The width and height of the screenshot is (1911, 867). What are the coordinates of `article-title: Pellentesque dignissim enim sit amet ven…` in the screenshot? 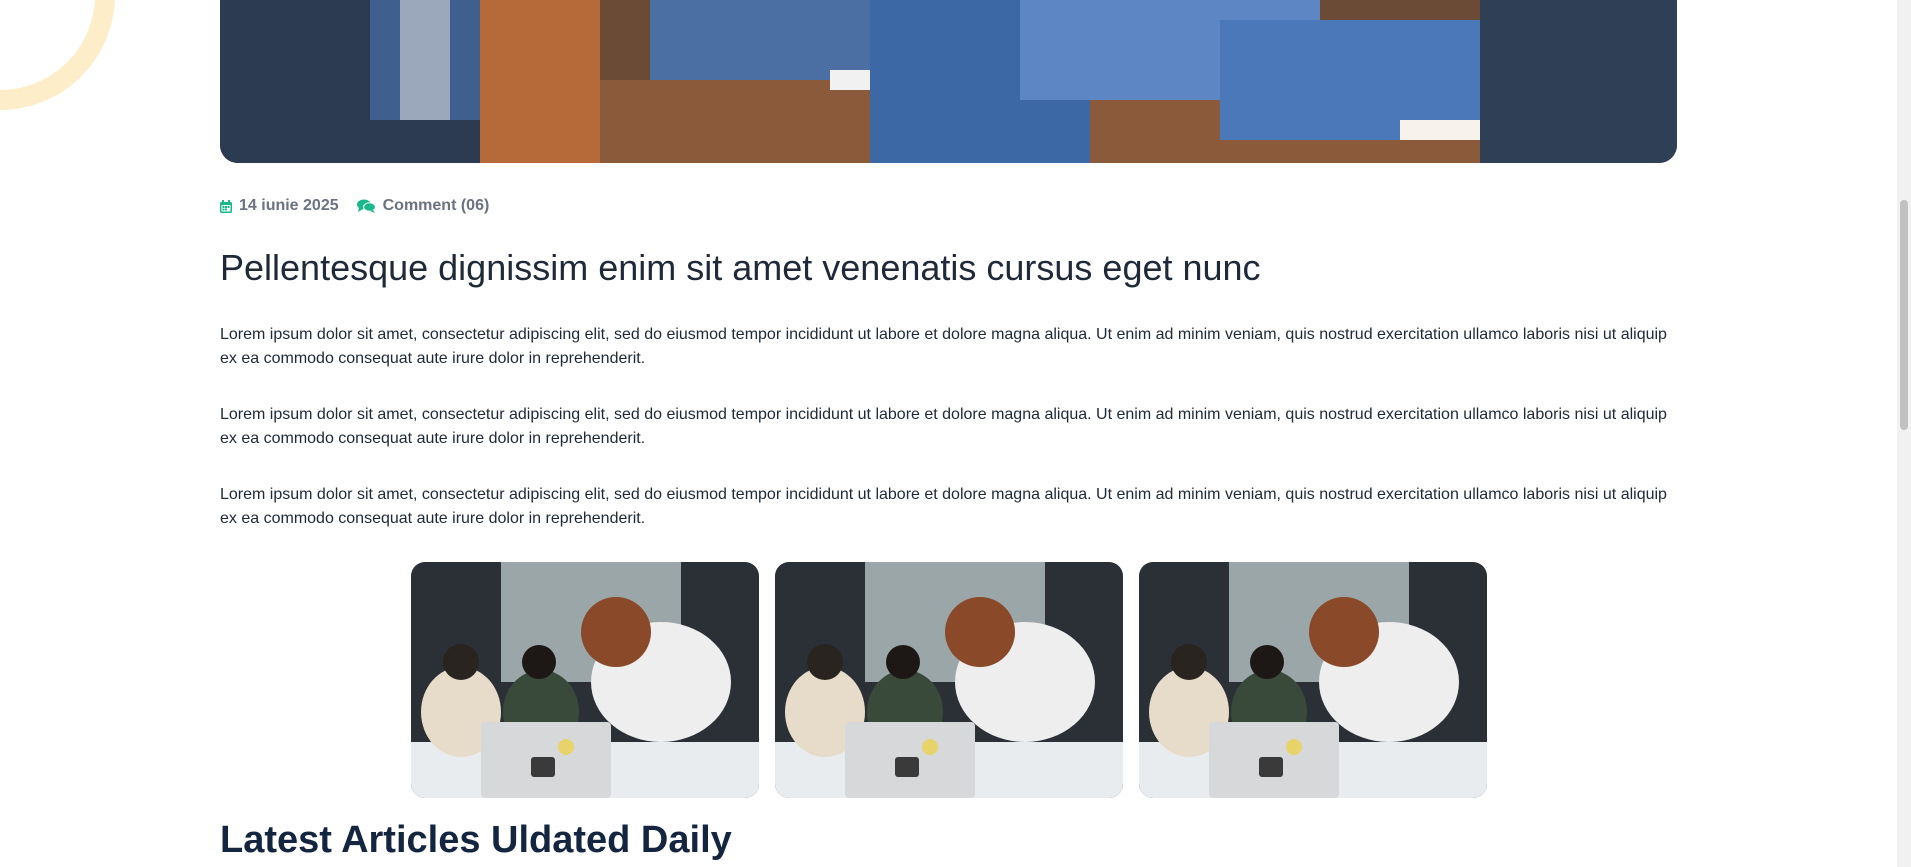 It's located at (740, 267).